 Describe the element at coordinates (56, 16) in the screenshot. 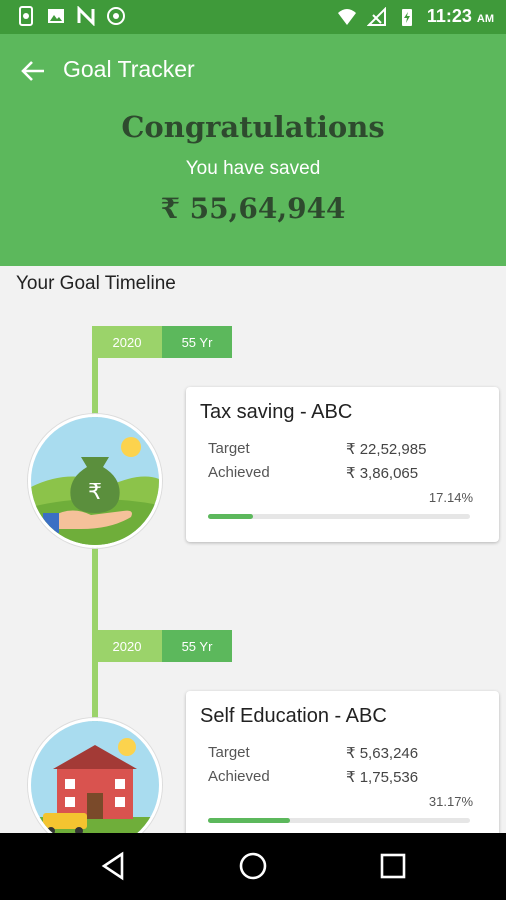

I see `gallery-icon` at that location.